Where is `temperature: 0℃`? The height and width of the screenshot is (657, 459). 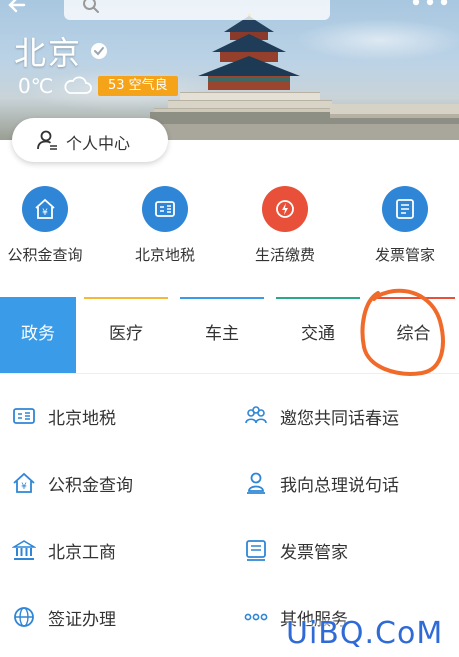 temperature: 0℃ is located at coordinates (36, 86).